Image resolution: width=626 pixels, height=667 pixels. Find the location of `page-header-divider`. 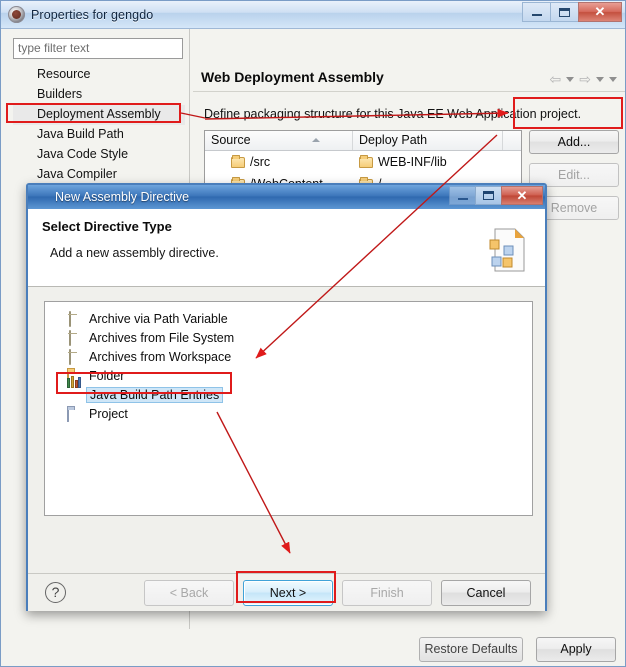

page-header-divider is located at coordinates (409, 91).